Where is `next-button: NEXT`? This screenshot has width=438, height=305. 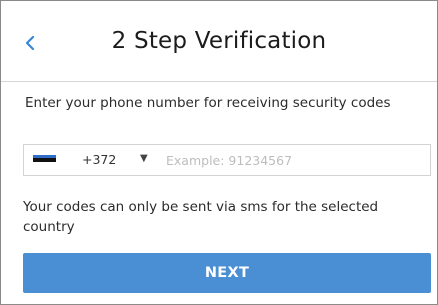
next-button: NEXT is located at coordinates (227, 273).